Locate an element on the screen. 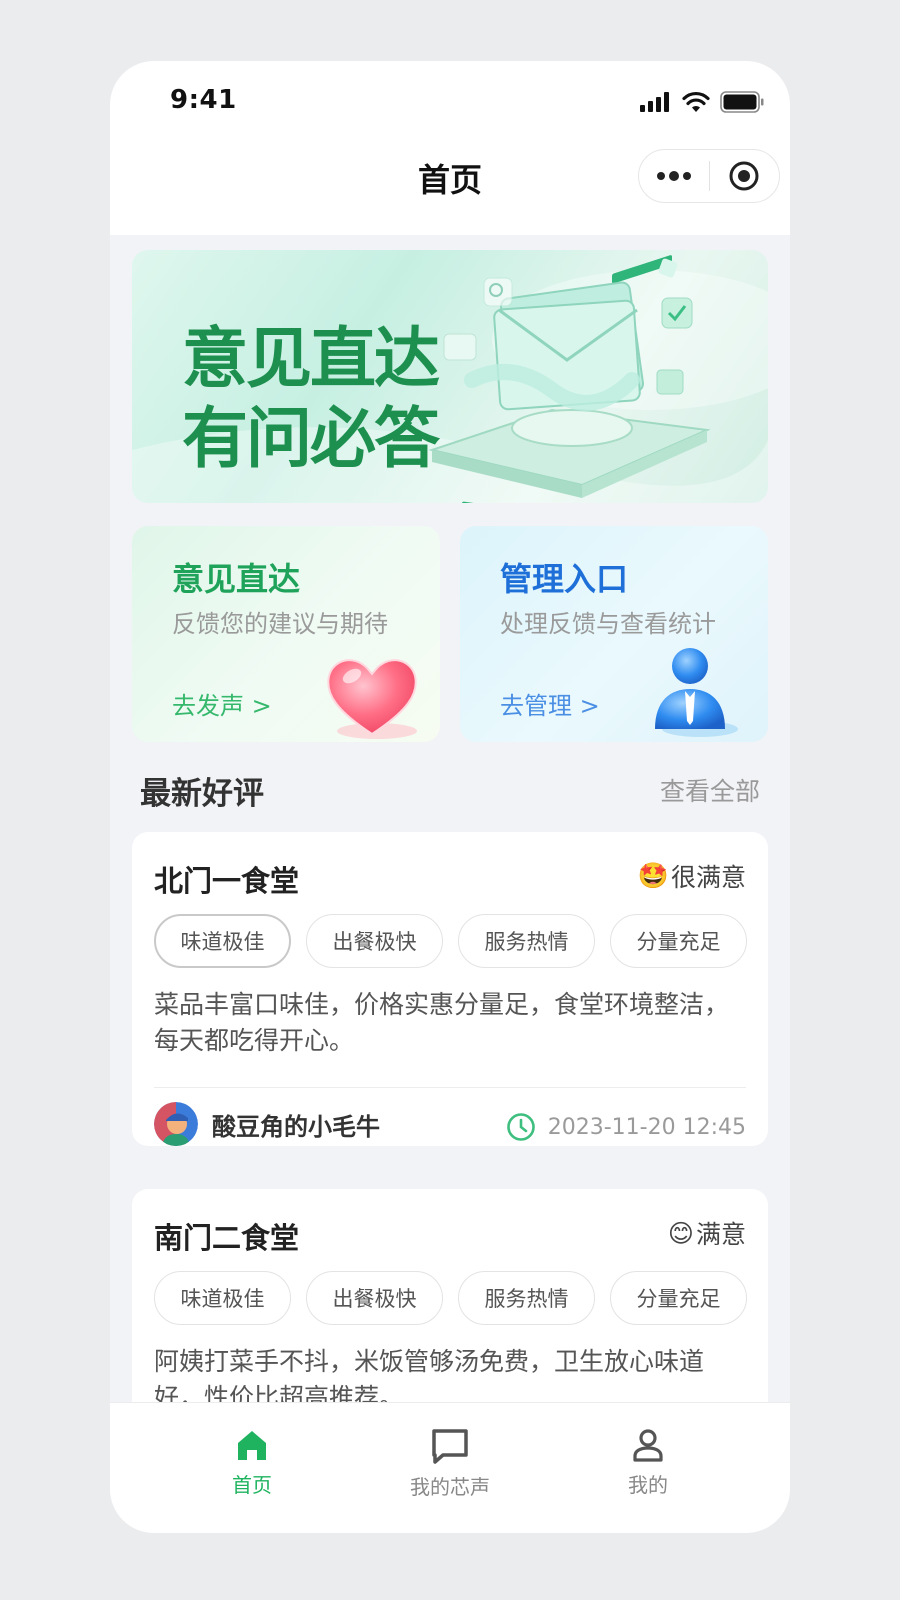 This screenshot has width=900, height=1600. timestamp: 2023-11-20 12:45 is located at coordinates (646, 1127).